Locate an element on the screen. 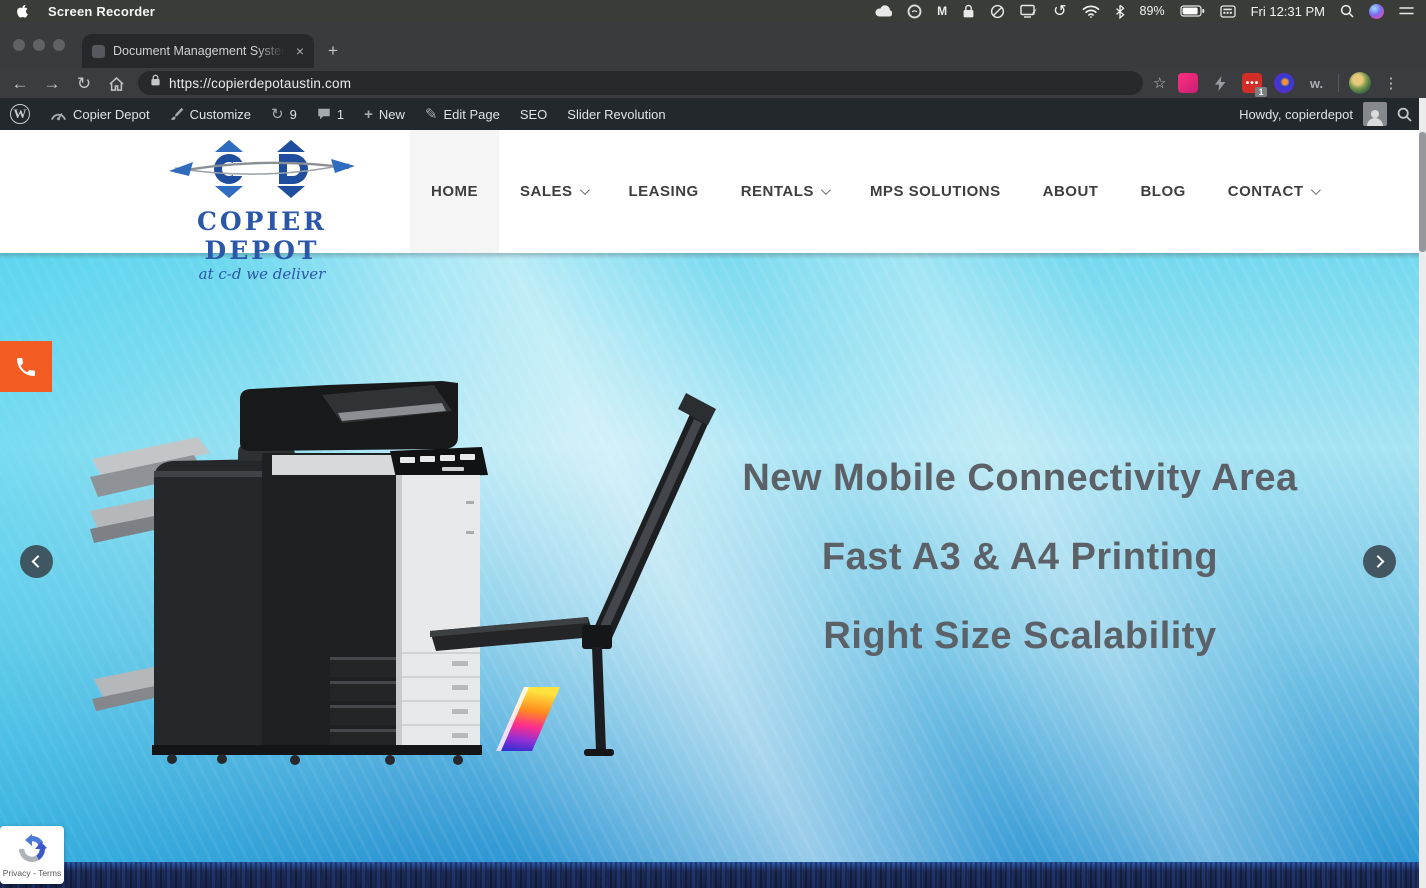 The height and width of the screenshot is (888, 1426). nav-item-about: ABOUT is located at coordinates (1071, 191).